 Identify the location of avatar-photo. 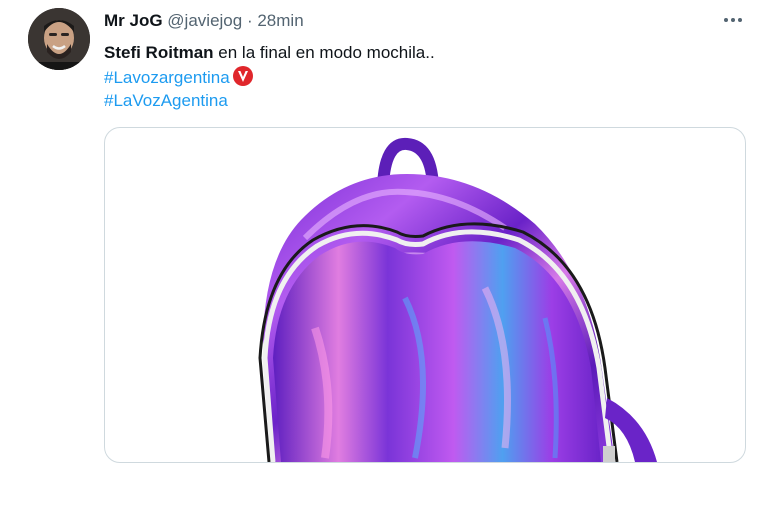
(59, 39).